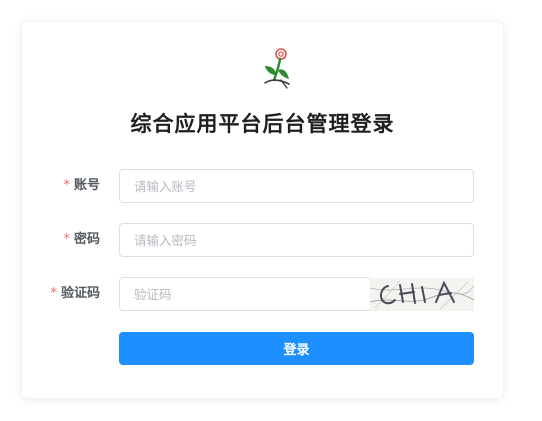 The width and height of the screenshot is (542, 421). Describe the element at coordinates (296, 348) in the screenshot. I see `login-button: 登录` at that location.